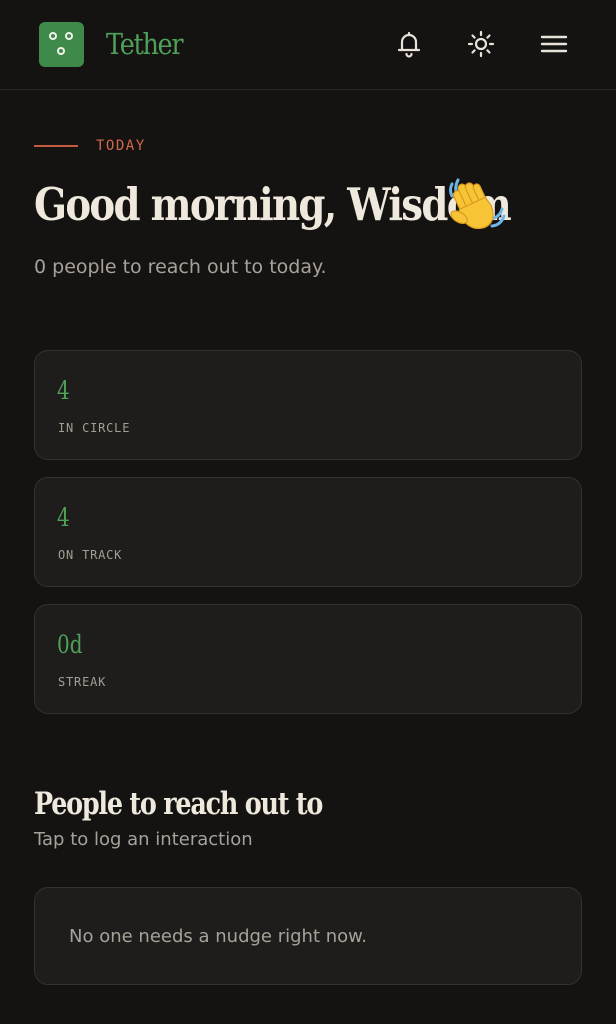 This screenshot has height=1024, width=616. Describe the element at coordinates (273, 204) in the screenshot. I see `greeting-heading: Good morning, Wisdom` at that location.